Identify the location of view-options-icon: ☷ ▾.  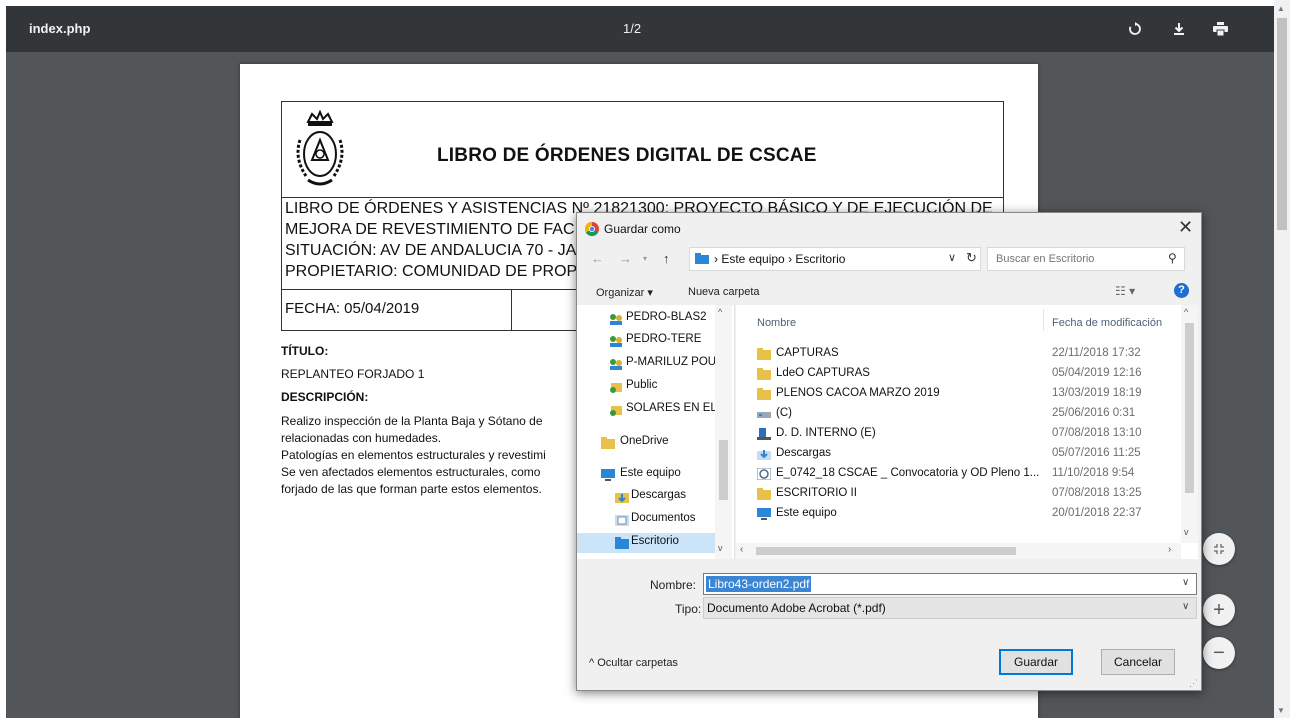
(1125, 291).